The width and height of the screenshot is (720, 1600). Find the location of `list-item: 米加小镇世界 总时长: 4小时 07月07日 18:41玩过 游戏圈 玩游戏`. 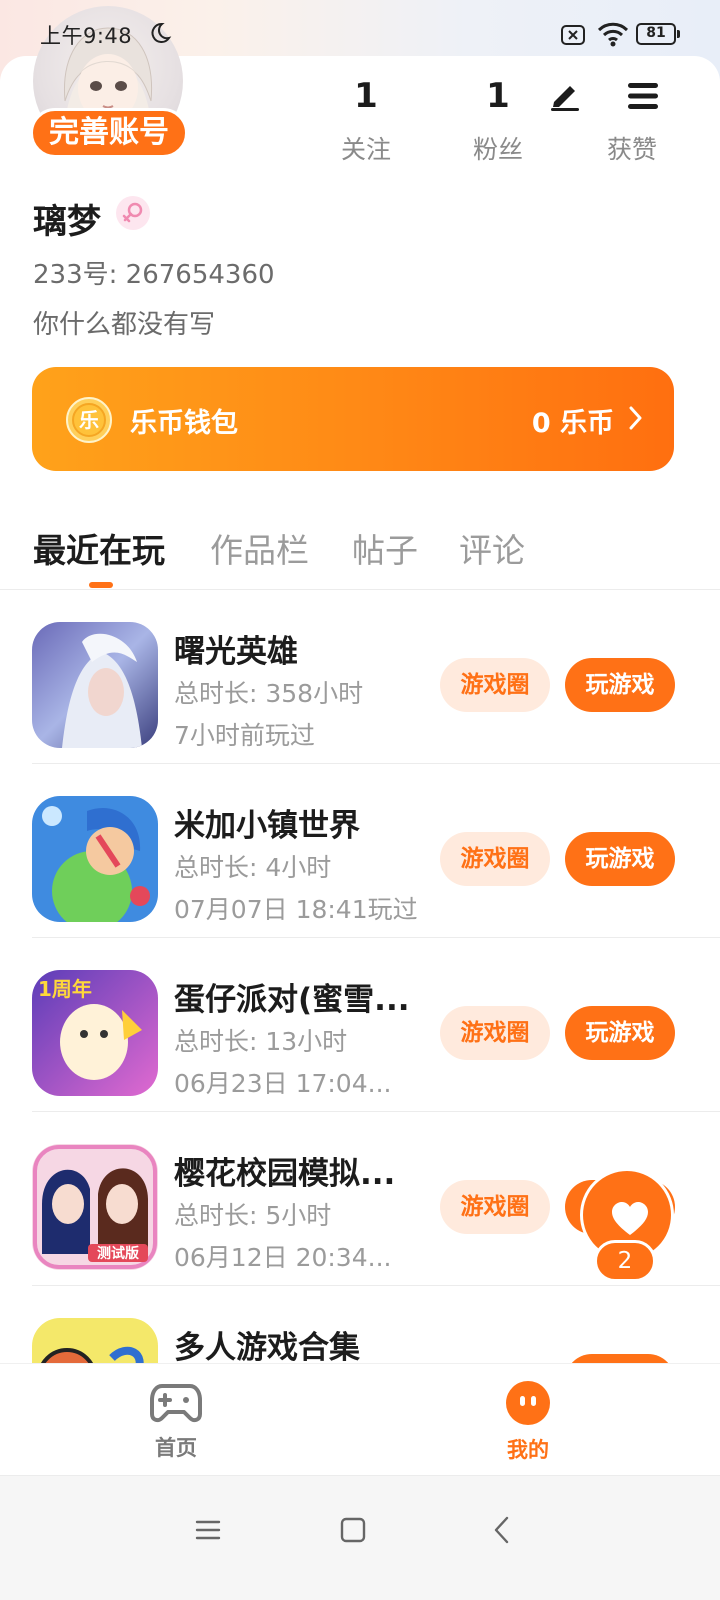

list-item: 米加小镇世界 总时长: 4小时 07月07日 18:41玩过 游戏圈 玩游戏 is located at coordinates (360, 851).